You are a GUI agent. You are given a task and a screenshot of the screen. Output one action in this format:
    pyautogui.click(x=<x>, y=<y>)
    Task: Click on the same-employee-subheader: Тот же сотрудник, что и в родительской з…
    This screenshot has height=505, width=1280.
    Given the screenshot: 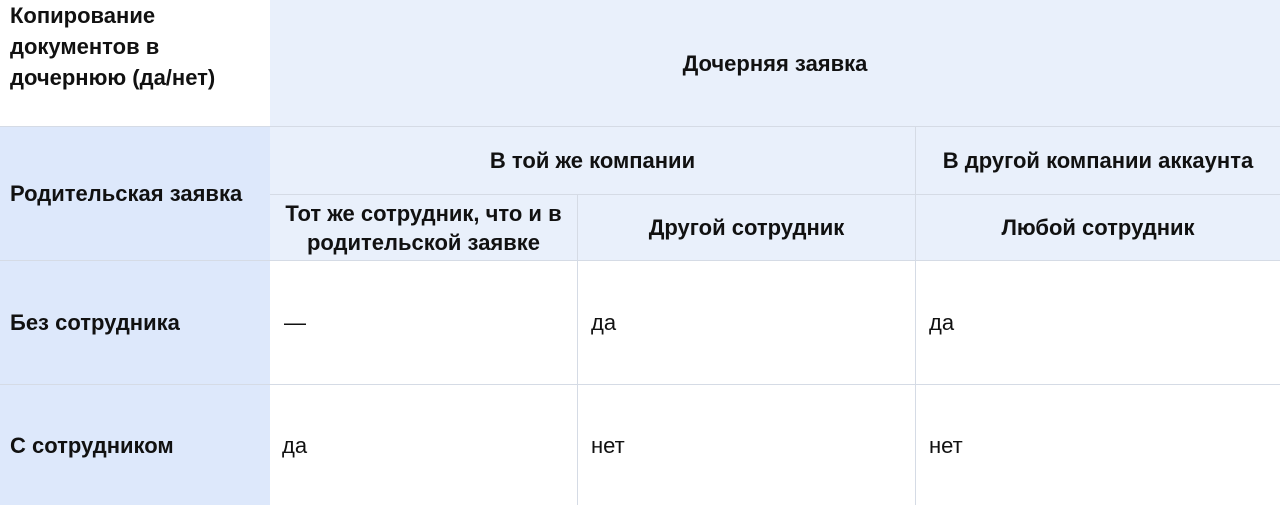 What is the action you would take?
    pyautogui.click(x=423, y=227)
    